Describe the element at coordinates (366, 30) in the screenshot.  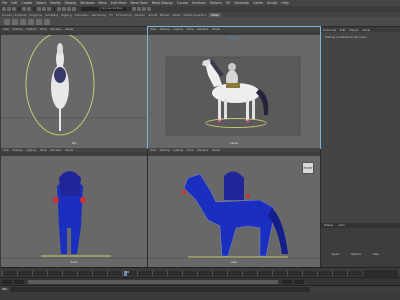
I see `channel-box-menu-item: Show` at that location.